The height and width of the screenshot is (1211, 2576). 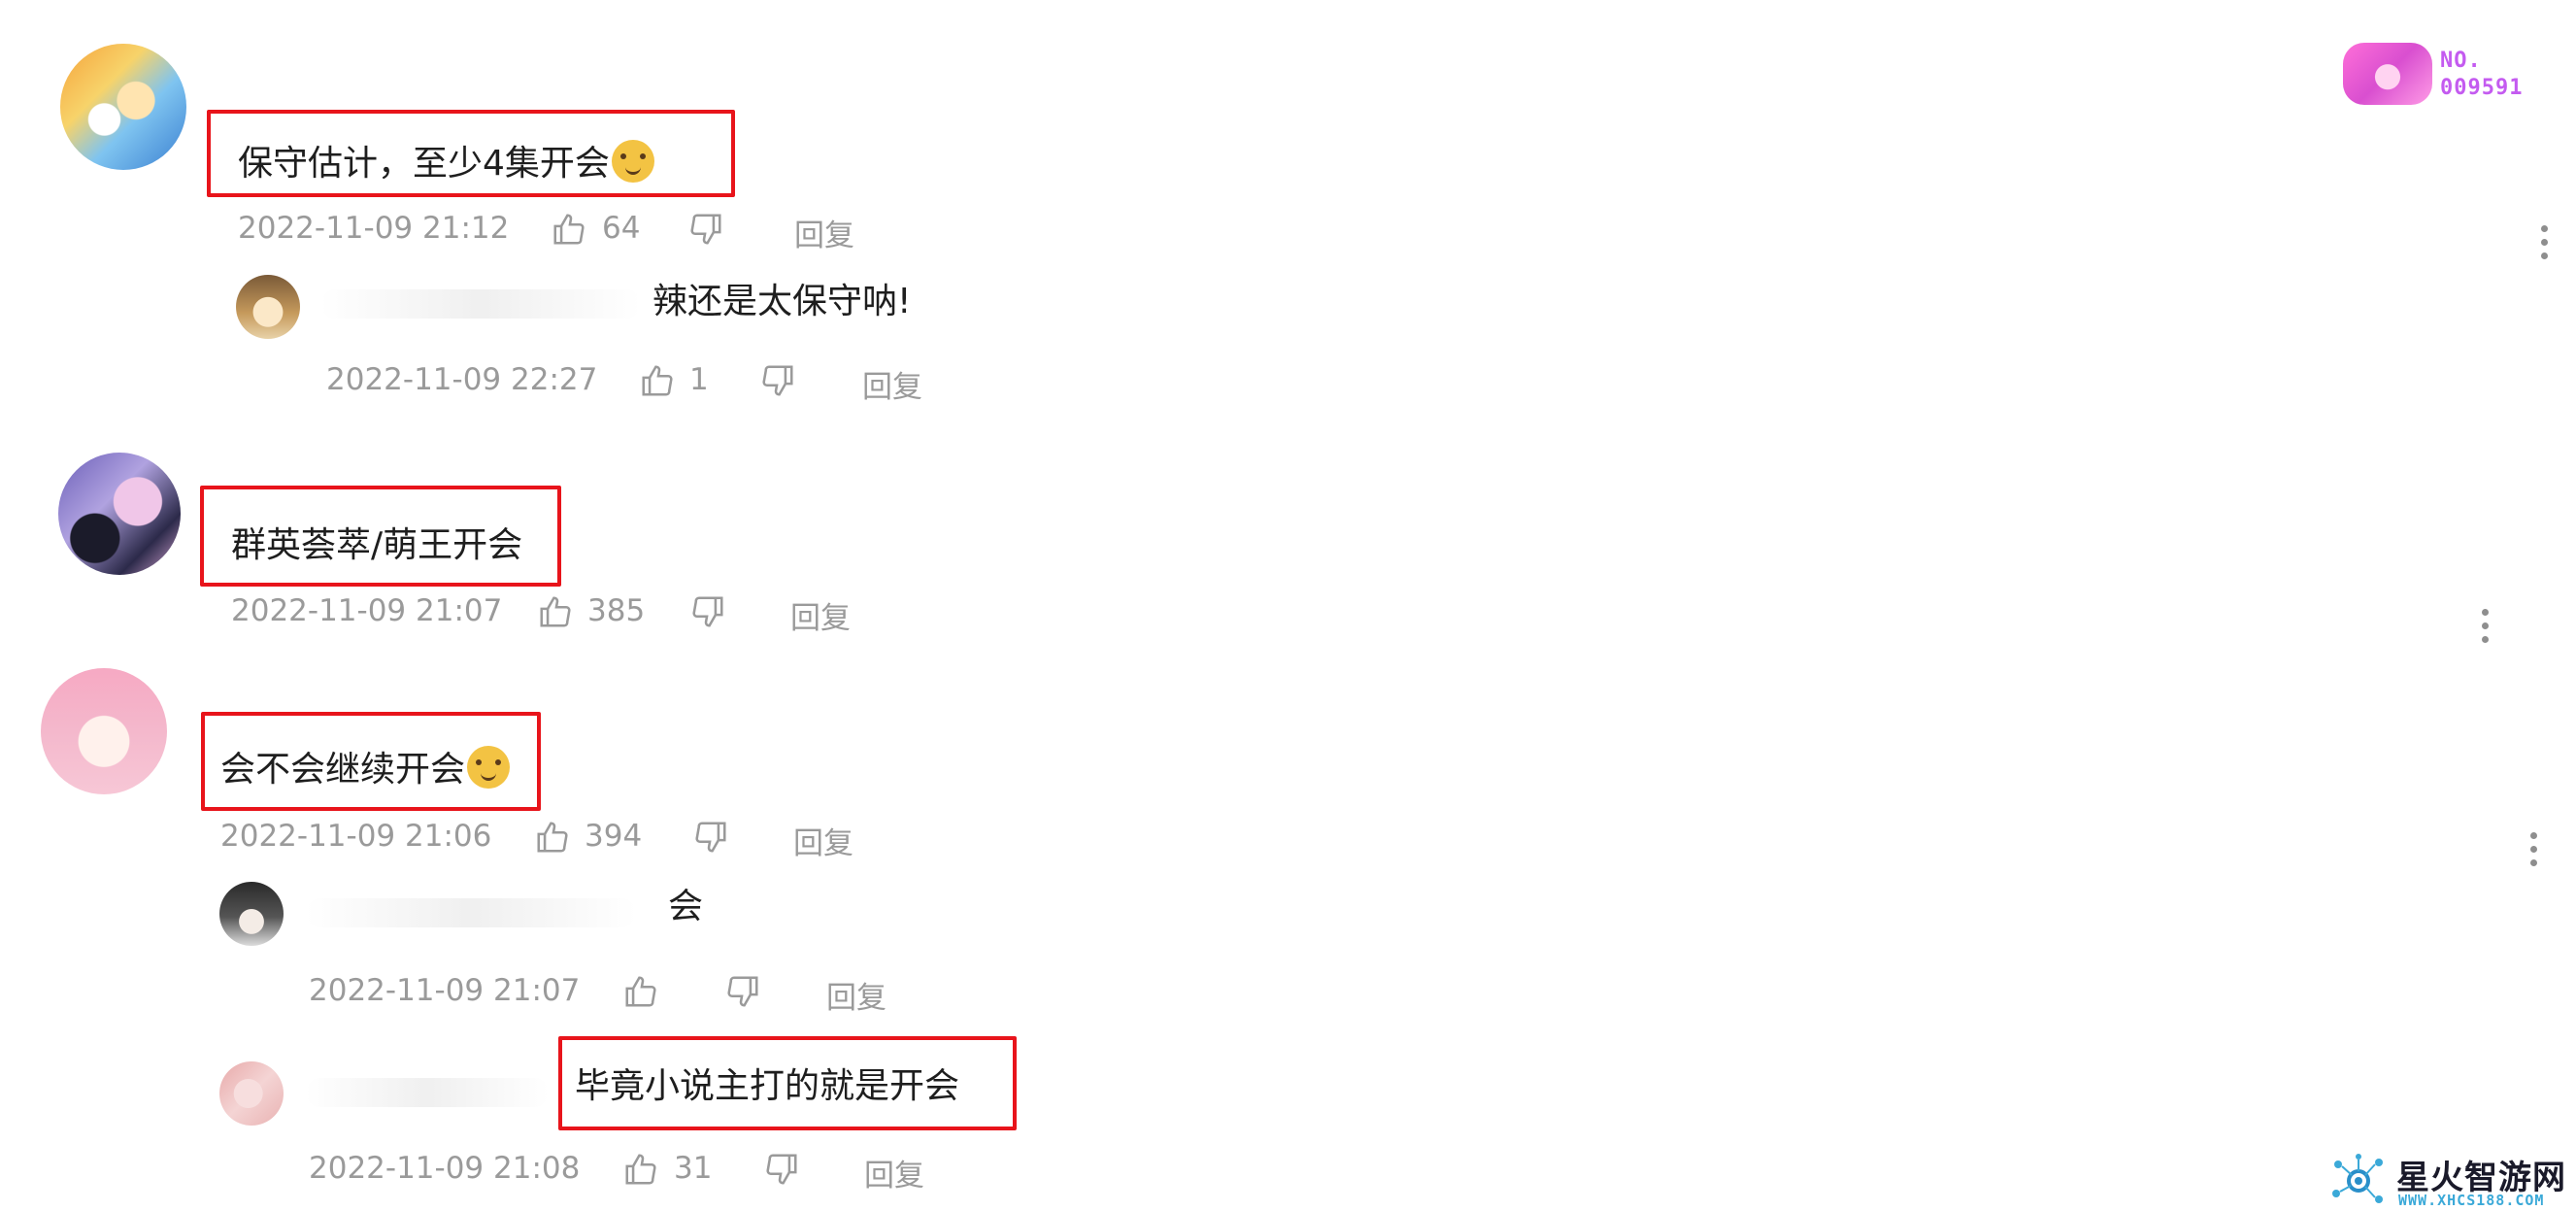 I want to click on reply-text: 辣还是太保守呐!, so click(x=782, y=301).